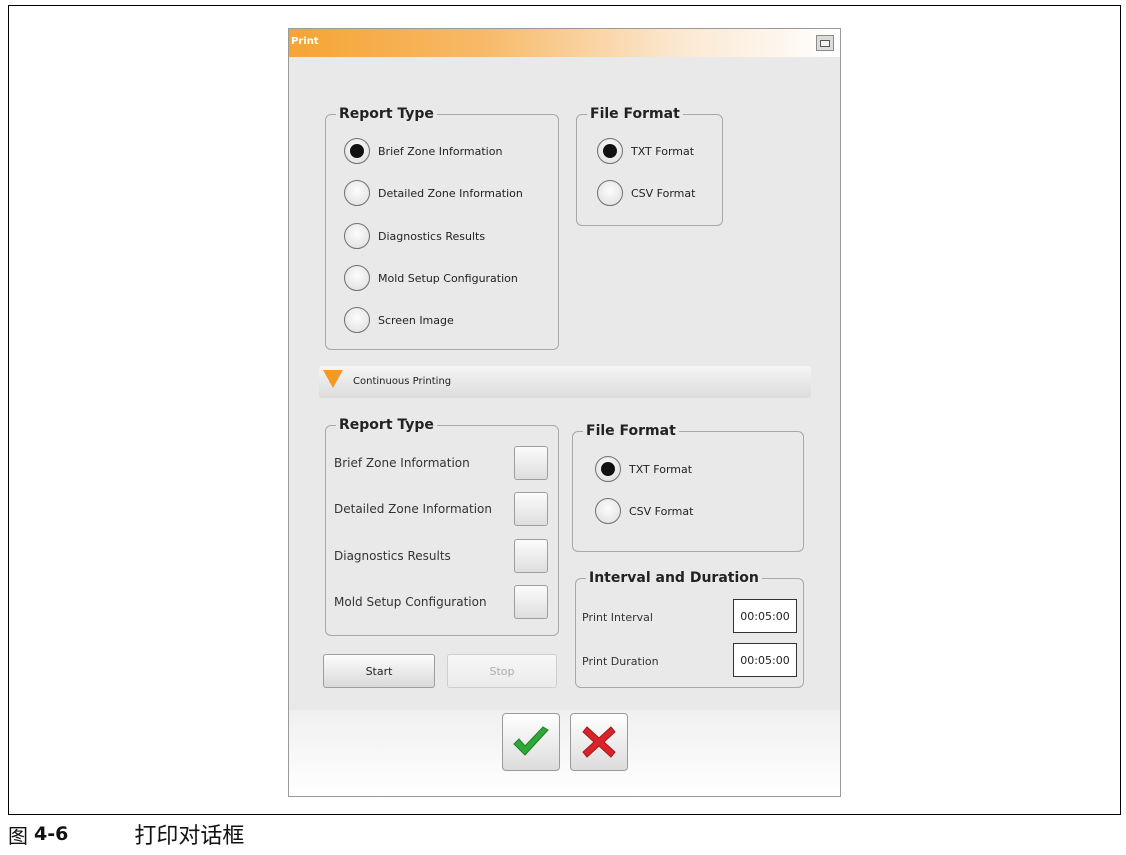  Describe the element at coordinates (674, 578) in the screenshot. I see `interval-duration-legend: Interval and Duration` at that location.